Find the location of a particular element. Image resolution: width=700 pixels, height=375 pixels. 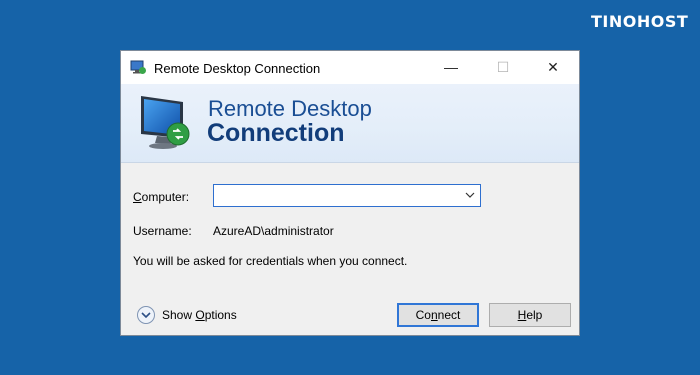

tinohost-logo: TINOHOST is located at coordinates (640, 21).